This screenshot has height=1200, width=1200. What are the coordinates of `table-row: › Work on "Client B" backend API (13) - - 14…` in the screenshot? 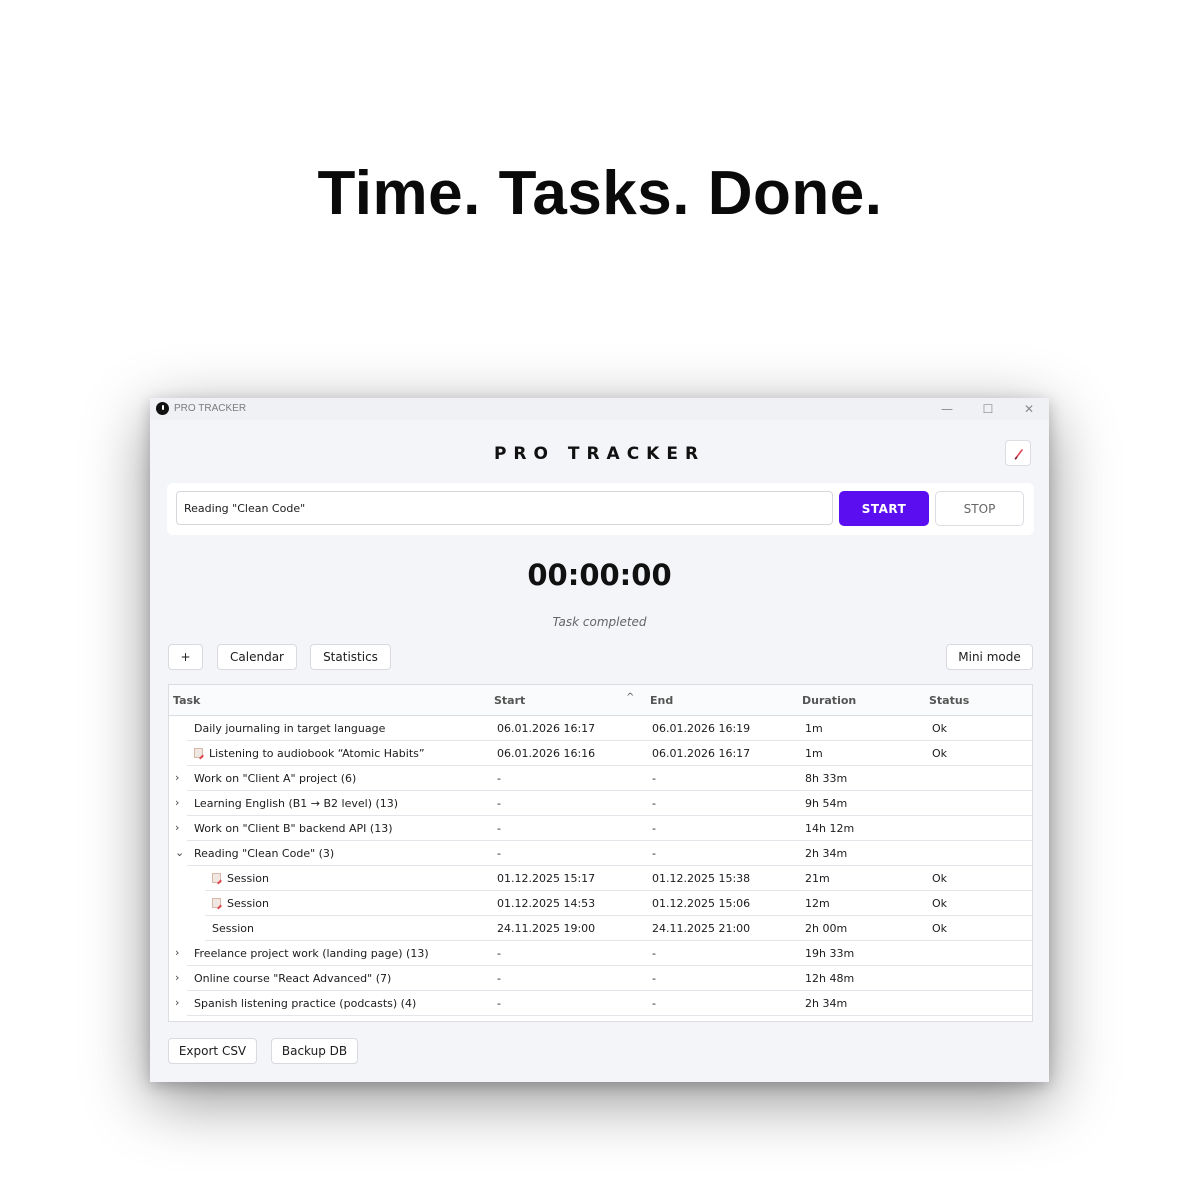 It's located at (600, 828).